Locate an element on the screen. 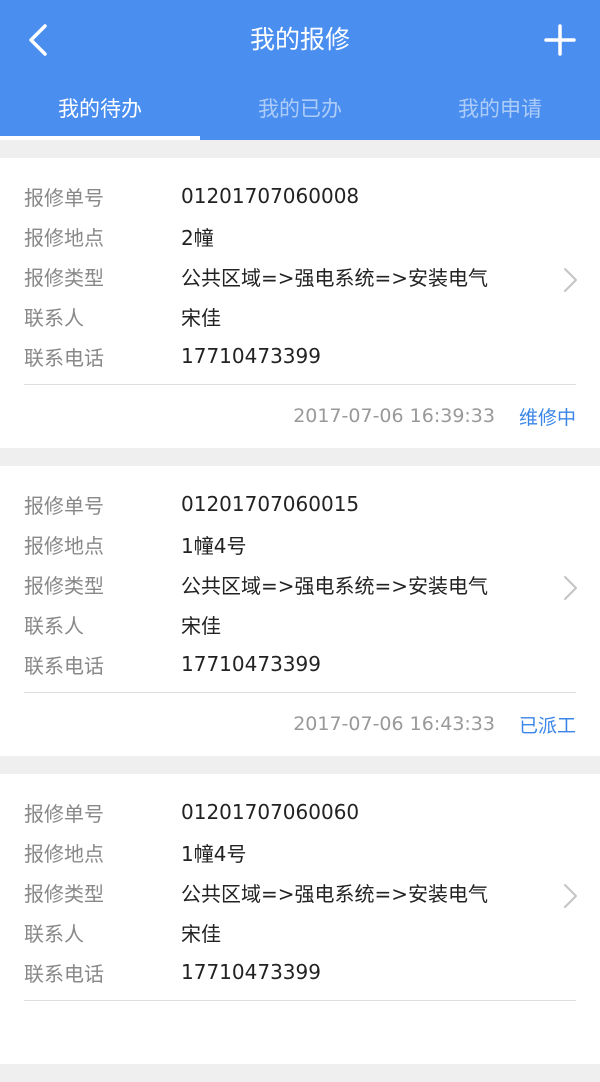  order-no-value: 01201707060015 is located at coordinates (270, 504).